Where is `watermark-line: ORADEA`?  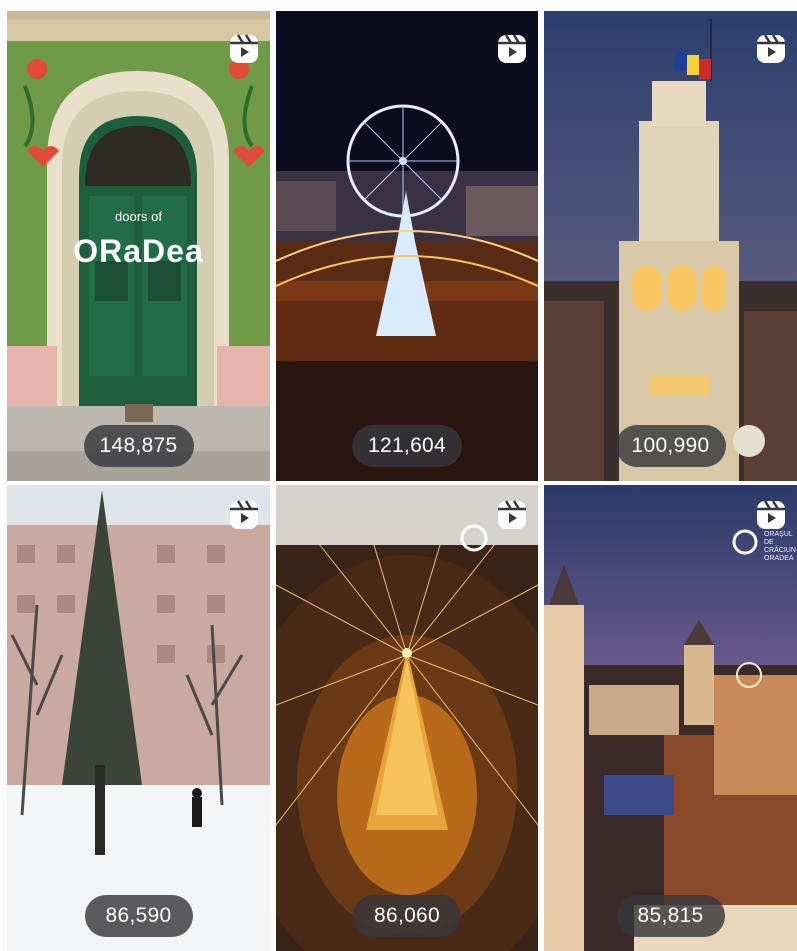
watermark-line: ORADEA is located at coordinates (779, 558).